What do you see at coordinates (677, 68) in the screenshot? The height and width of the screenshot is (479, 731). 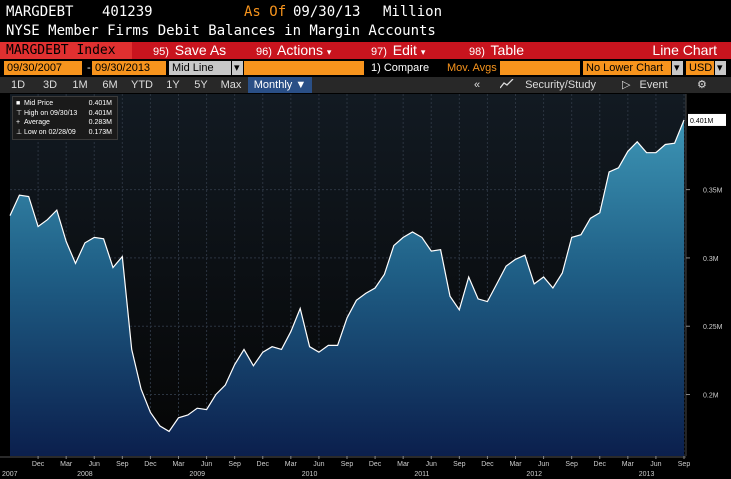 I see `lower-chart-dropdown-icon: ▾` at bounding box center [677, 68].